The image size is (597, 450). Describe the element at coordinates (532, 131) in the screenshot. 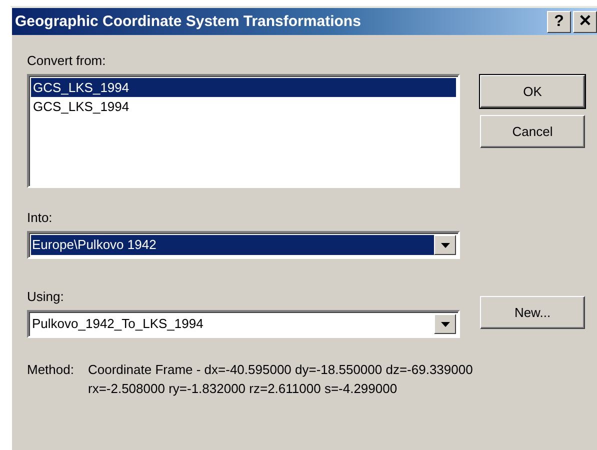

I see `cancel-button: Cancel` at that location.